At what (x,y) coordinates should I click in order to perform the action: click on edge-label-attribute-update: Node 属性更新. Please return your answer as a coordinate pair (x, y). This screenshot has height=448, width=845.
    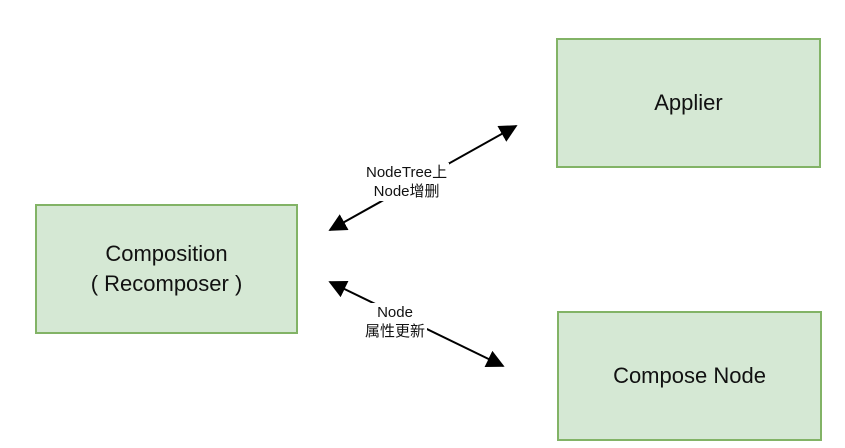
    Looking at the image, I should click on (395, 322).